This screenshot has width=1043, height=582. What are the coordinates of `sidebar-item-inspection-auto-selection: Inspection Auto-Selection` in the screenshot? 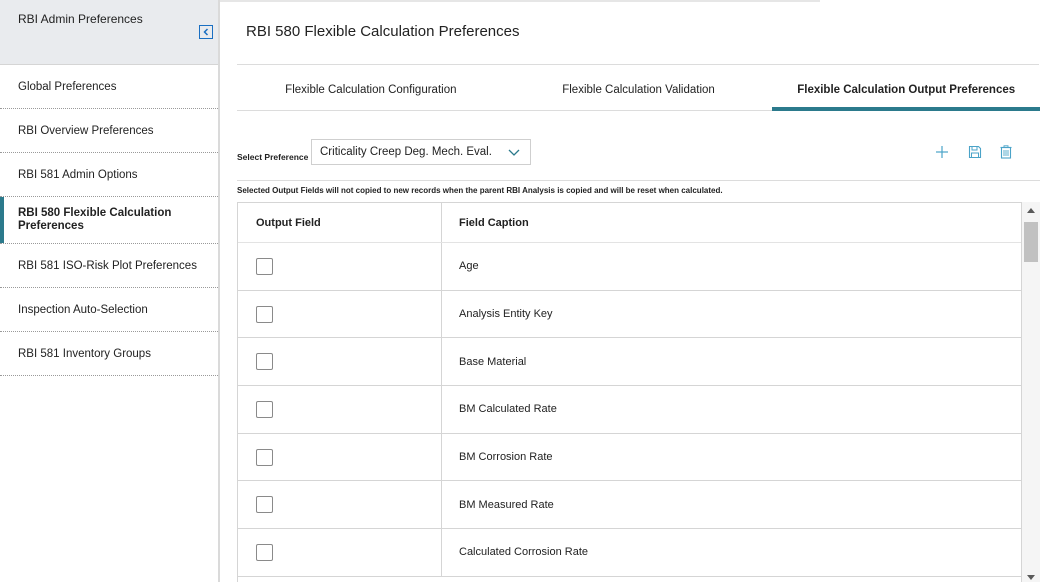 It's located at (109, 310).